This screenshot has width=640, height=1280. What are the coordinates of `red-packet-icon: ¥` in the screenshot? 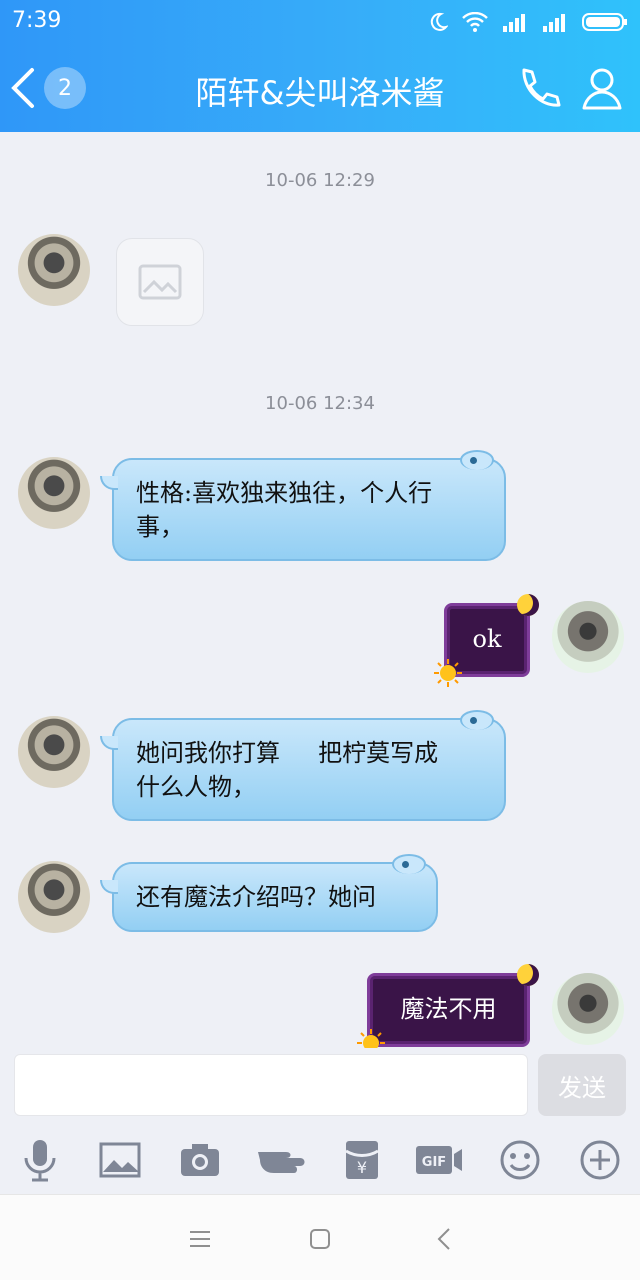 It's located at (362, 1160).